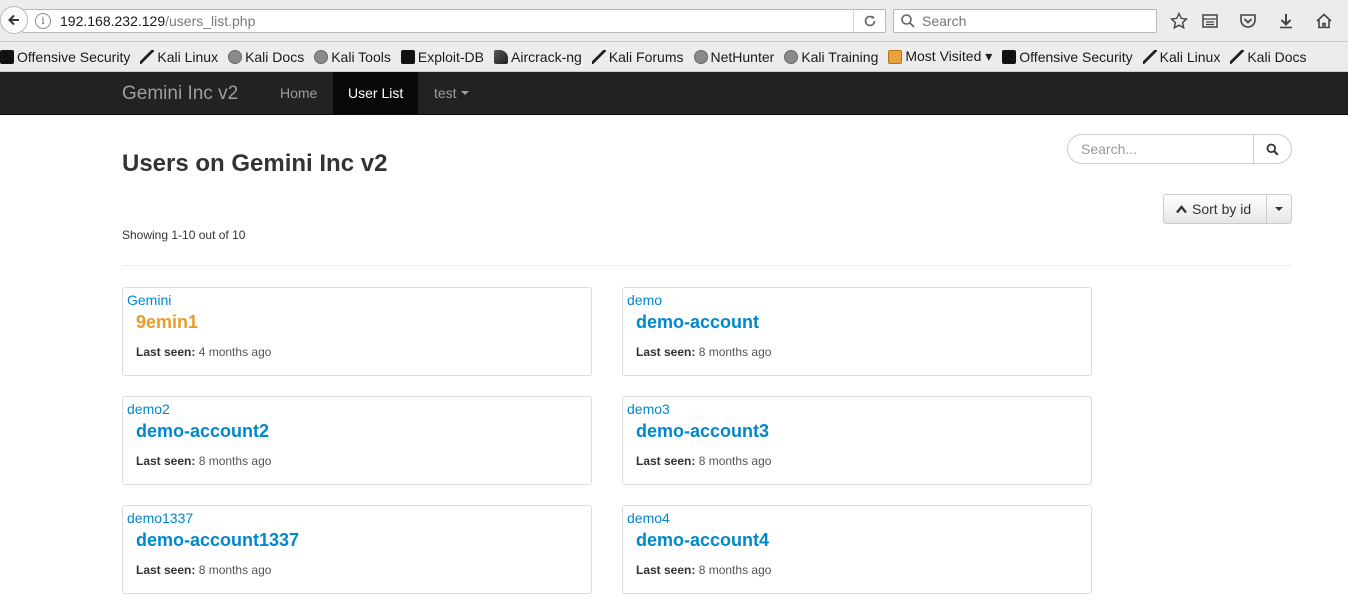 The image size is (1348, 611). Describe the element at coordinates (1181, 208) in the screenshot. I see `chevron-up-icon` at that location.